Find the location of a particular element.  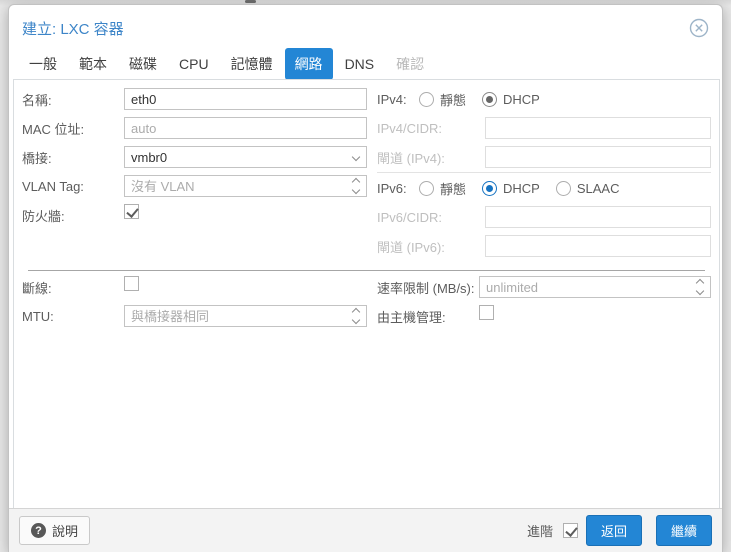

ipv6-mode-row: IPv6: 靜態 DHCP SLAAC is located at coordinates (544, 188).